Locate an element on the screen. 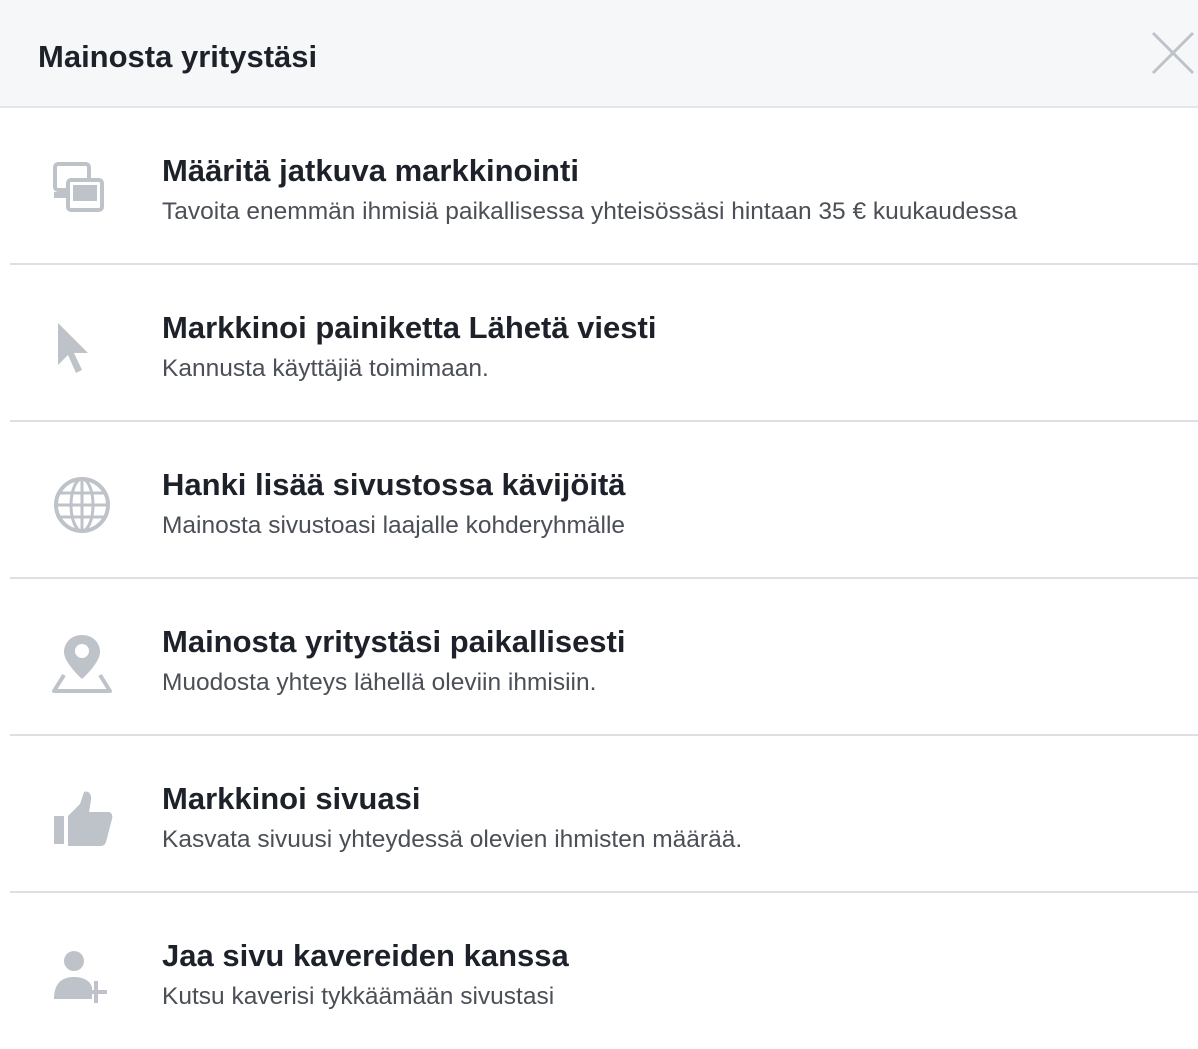 The width and height of the screenshot is (1198, 1049). map-pin-icon is located at coordinates (83, 663).